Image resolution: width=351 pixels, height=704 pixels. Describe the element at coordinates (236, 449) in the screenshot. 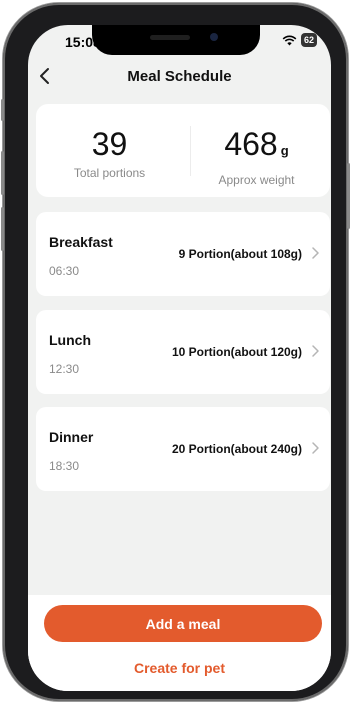

I see `meal-portion: 20 Portion(about 240g)` at that location.